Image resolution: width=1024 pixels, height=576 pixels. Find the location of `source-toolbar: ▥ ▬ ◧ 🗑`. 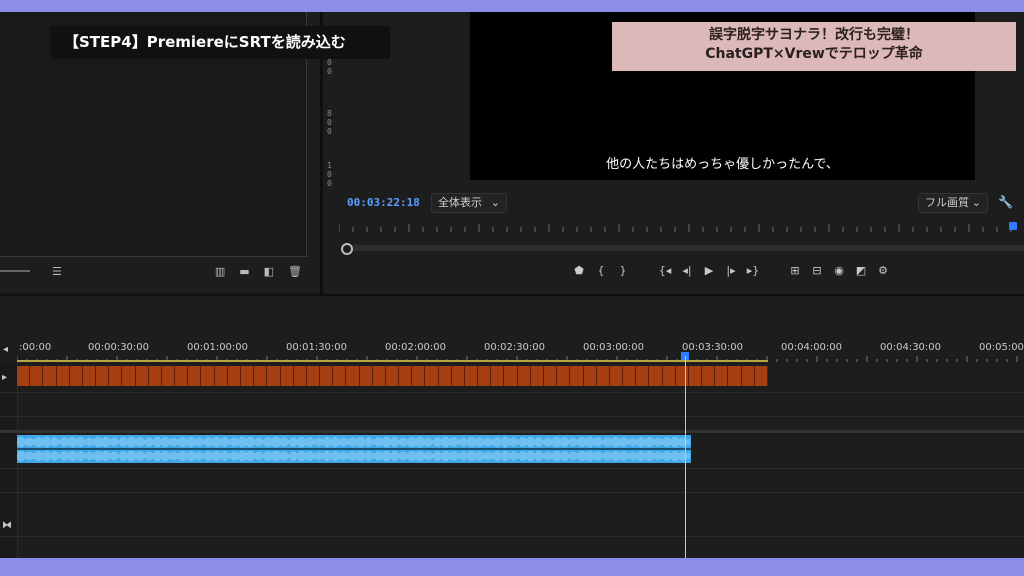

source-toolbar: ▥ ▬ ◧ 🗑 is located at coordinates (258, 272).